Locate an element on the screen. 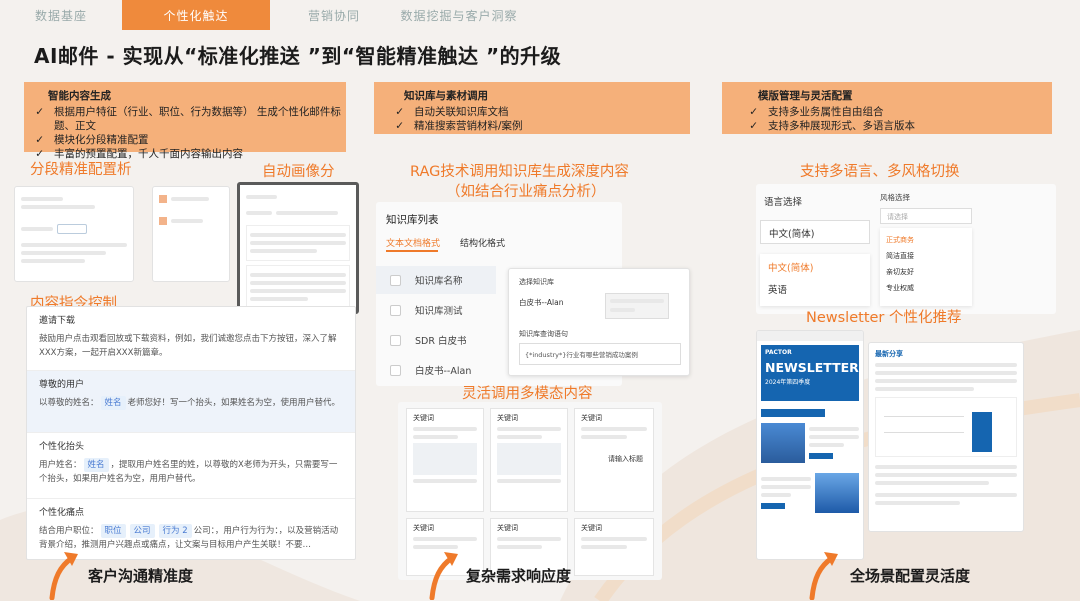 The image size is (1080, 601). content-tile: 关键词 请输入标题 is located at coordinates (614, 460).